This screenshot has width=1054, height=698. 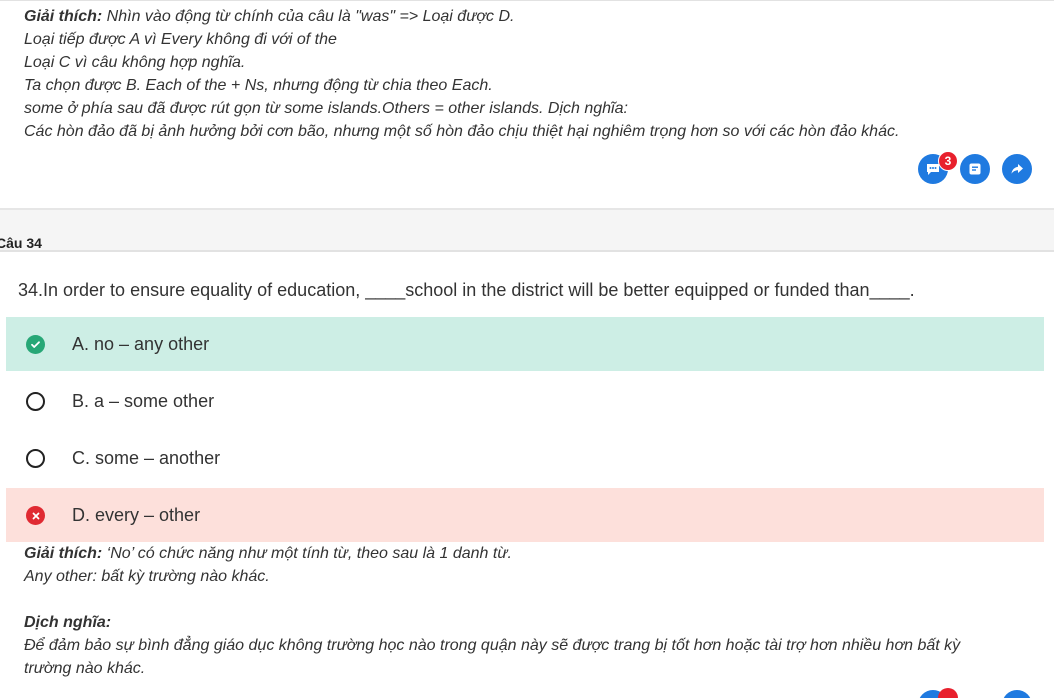 What do you see at coordinates (492, 622) in the screenshot?
I see `translation-label: Dịch nghĩa:` at bounding box center [492, 622].